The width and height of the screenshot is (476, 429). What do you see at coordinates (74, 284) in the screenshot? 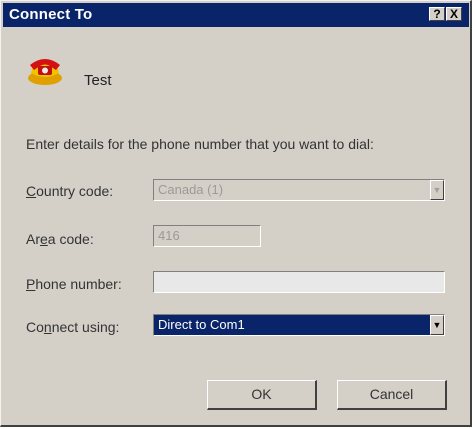
I see `phone-number-label: Phone number:` at bounding box center [74, 284].